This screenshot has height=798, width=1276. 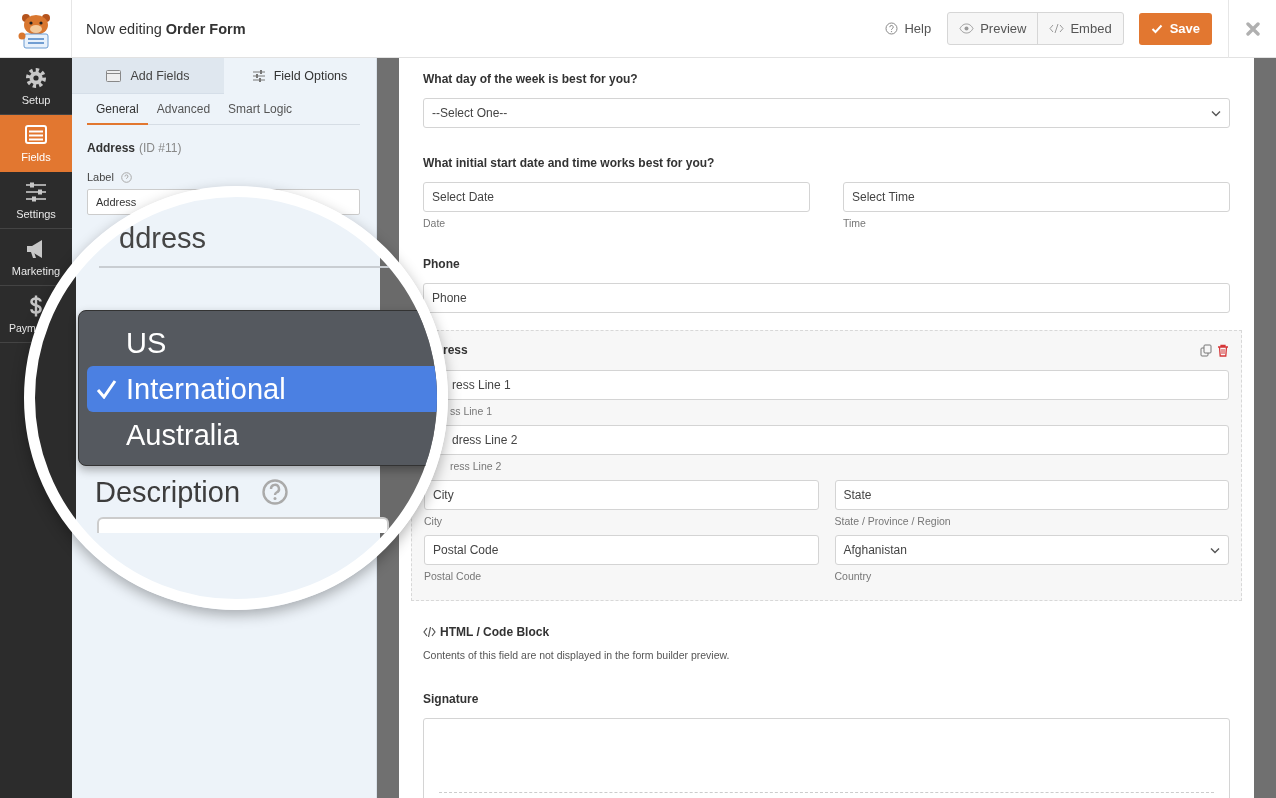 What do you see at coordinates (163, 238) in the screenshot?
I see `field-label: ddress` at bounding box center [163, 238].